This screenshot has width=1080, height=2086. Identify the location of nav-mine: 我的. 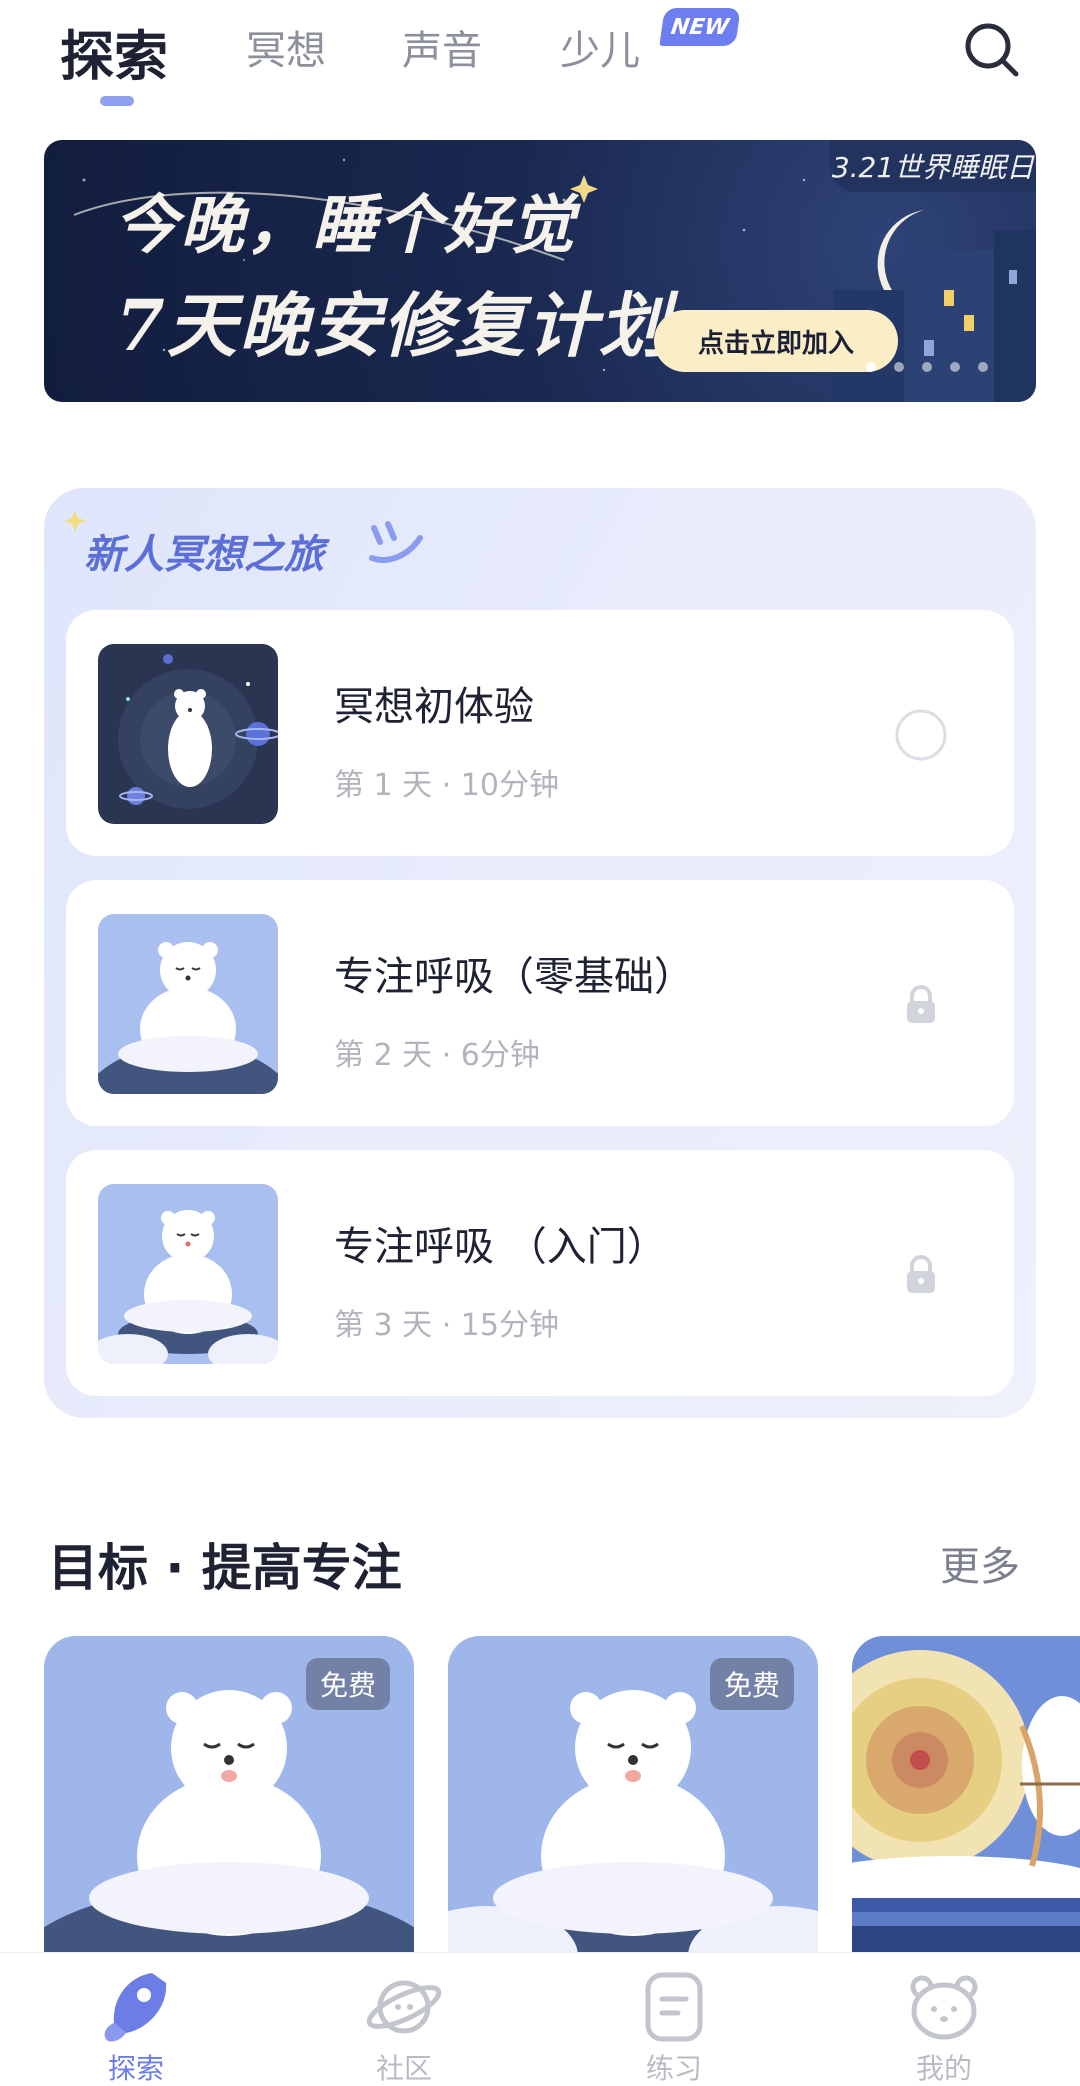
(944, 2022).